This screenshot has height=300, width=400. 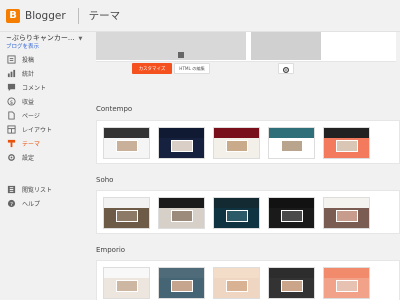 What do you see at coordinates (31, 144) in the screenshot?
I see `sidebar-item-label: テーマ` at bounding box center [31, 144].